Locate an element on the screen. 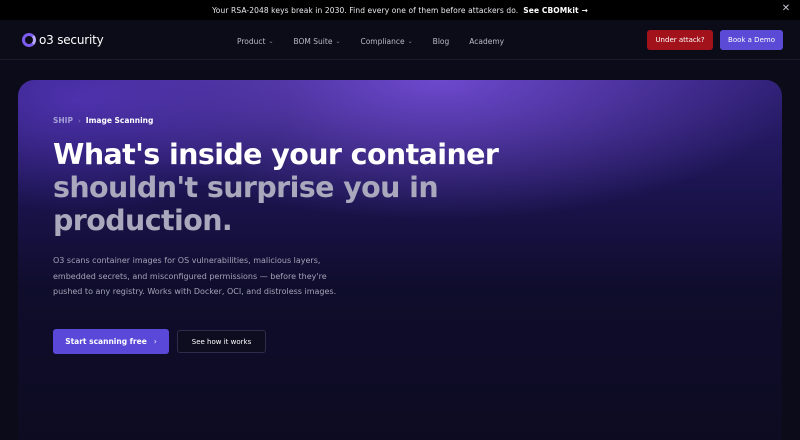 This screenshot has height=440, width=800. logo-icon is located at coordinates (29, 40).